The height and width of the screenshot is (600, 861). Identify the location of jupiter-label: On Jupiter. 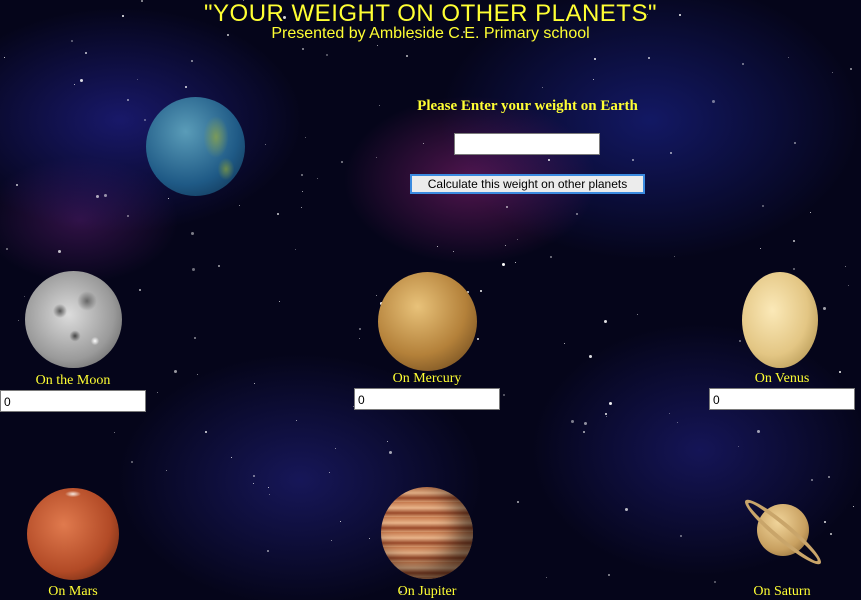
(427, 591).